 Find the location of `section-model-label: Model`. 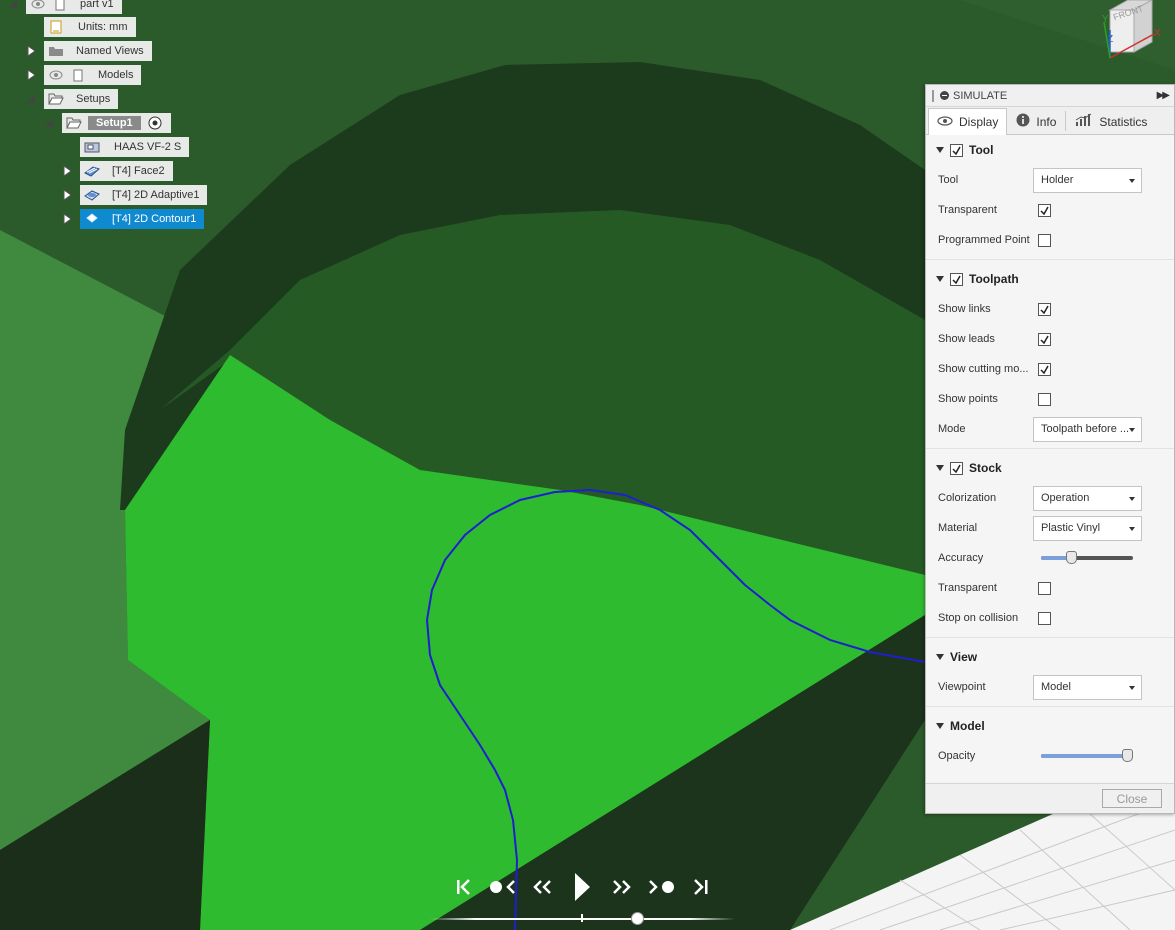

section-model-label: Model is located at coordinates (967, 726).